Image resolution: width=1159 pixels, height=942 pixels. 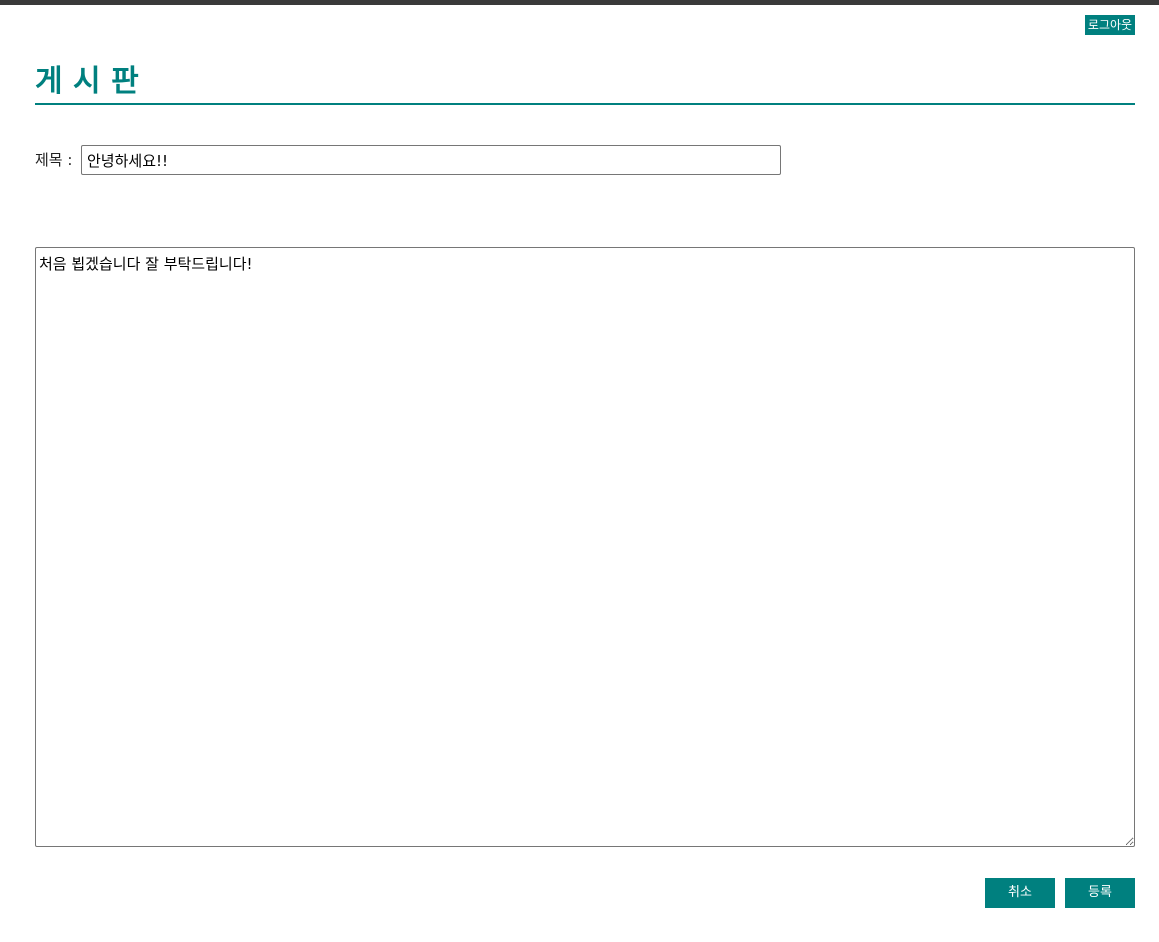 What do you see at coordinates (431, 160) in the screenshot?
I see `subject-input` at bounding box center [431, 160].